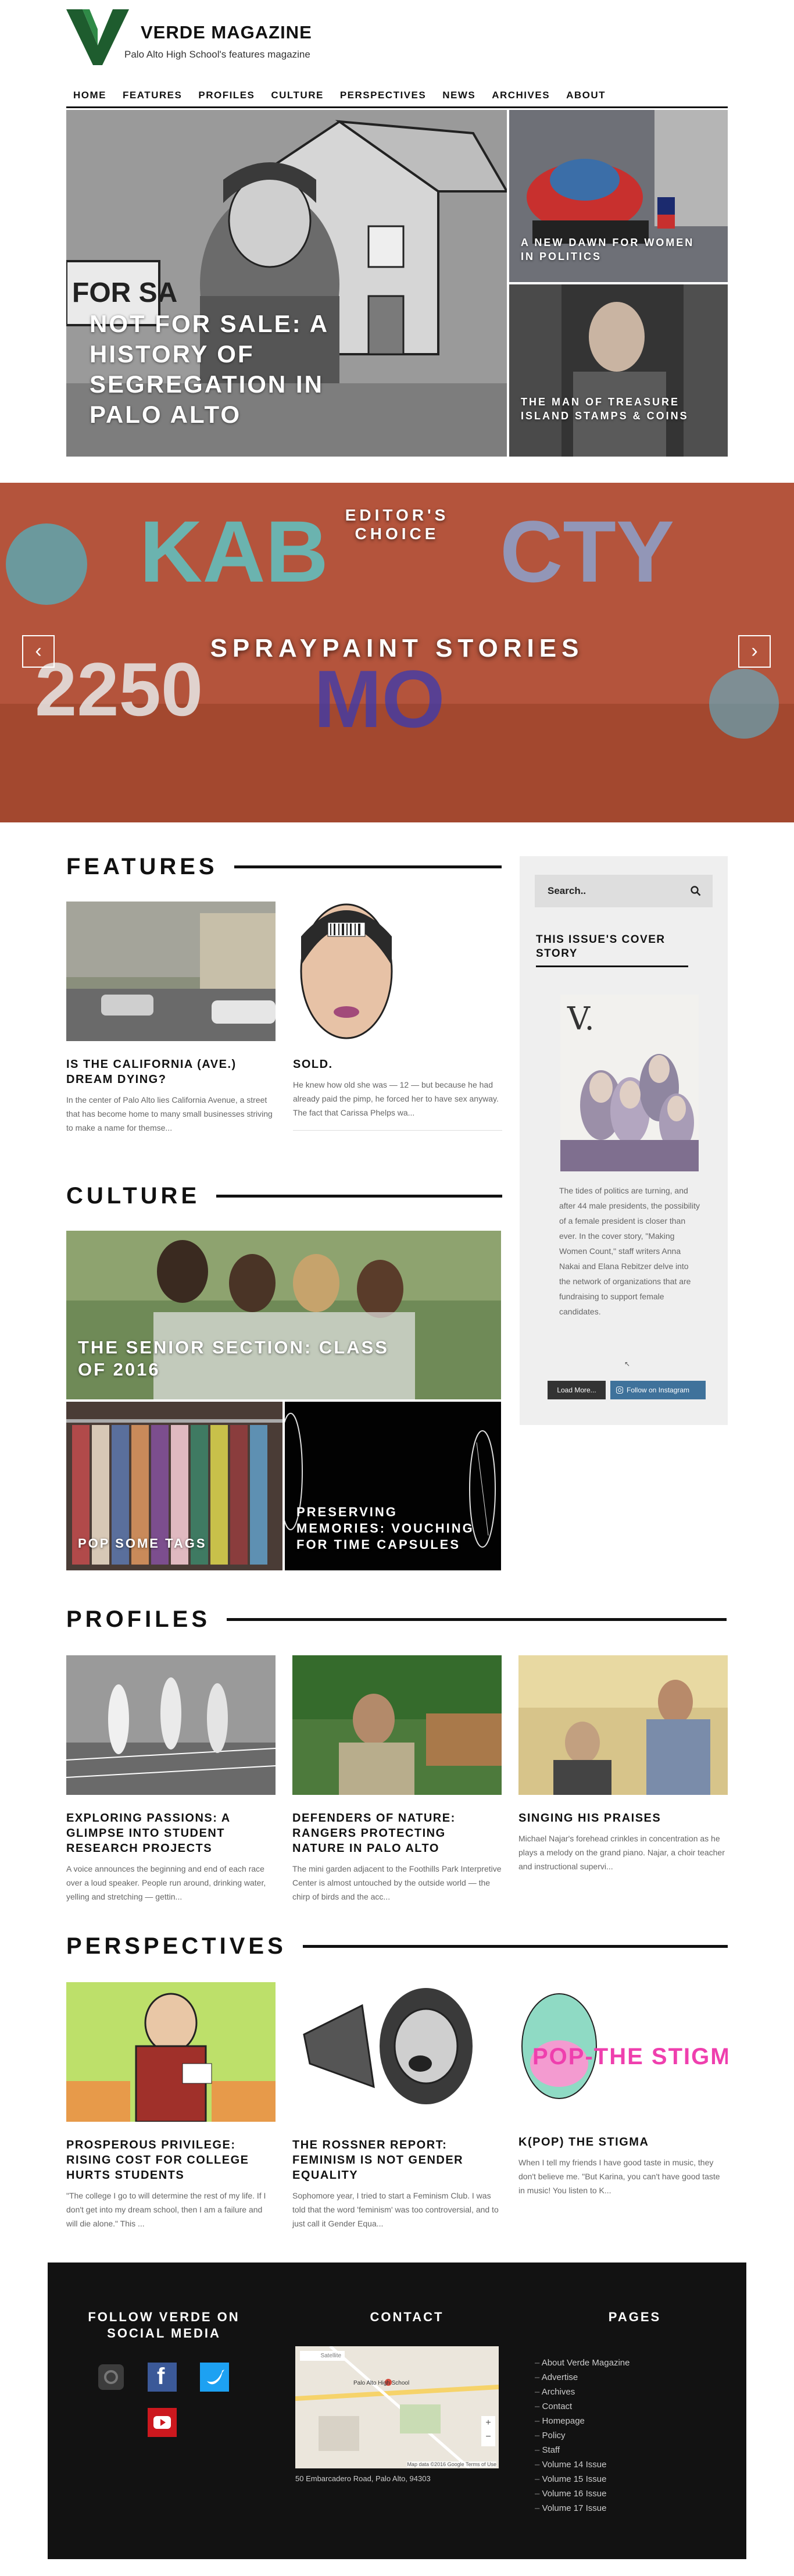 Image resolution: width=794 pixels, height=2576 pixels. Describe the element at coordinates (488, 2423) in the screenshot. I see `zoom-in-icon: +` at that location.